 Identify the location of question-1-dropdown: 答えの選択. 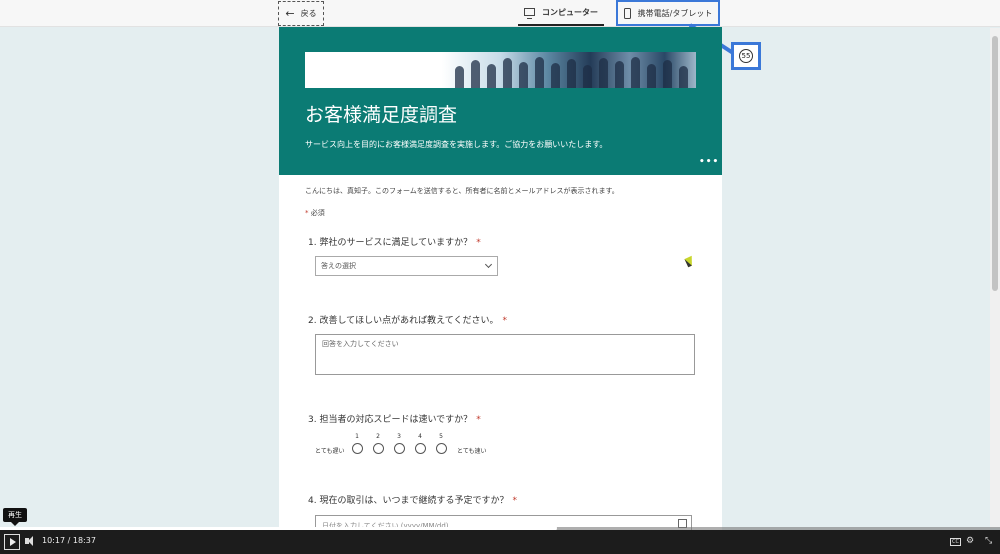
(406, 266).